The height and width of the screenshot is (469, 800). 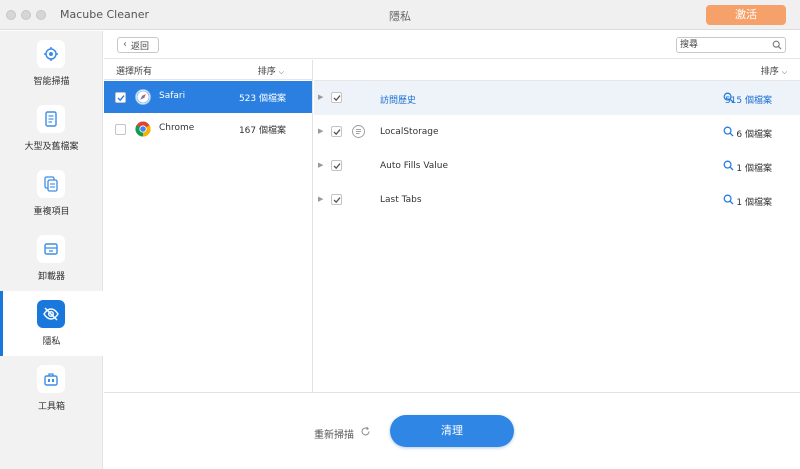 I want to click on back-button: ‹ 返回, so click(x=138, y=45).